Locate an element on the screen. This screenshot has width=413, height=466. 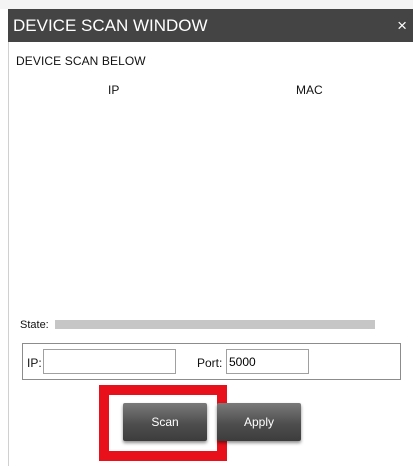
state-progress-bar is located at coordinates (215, 324).